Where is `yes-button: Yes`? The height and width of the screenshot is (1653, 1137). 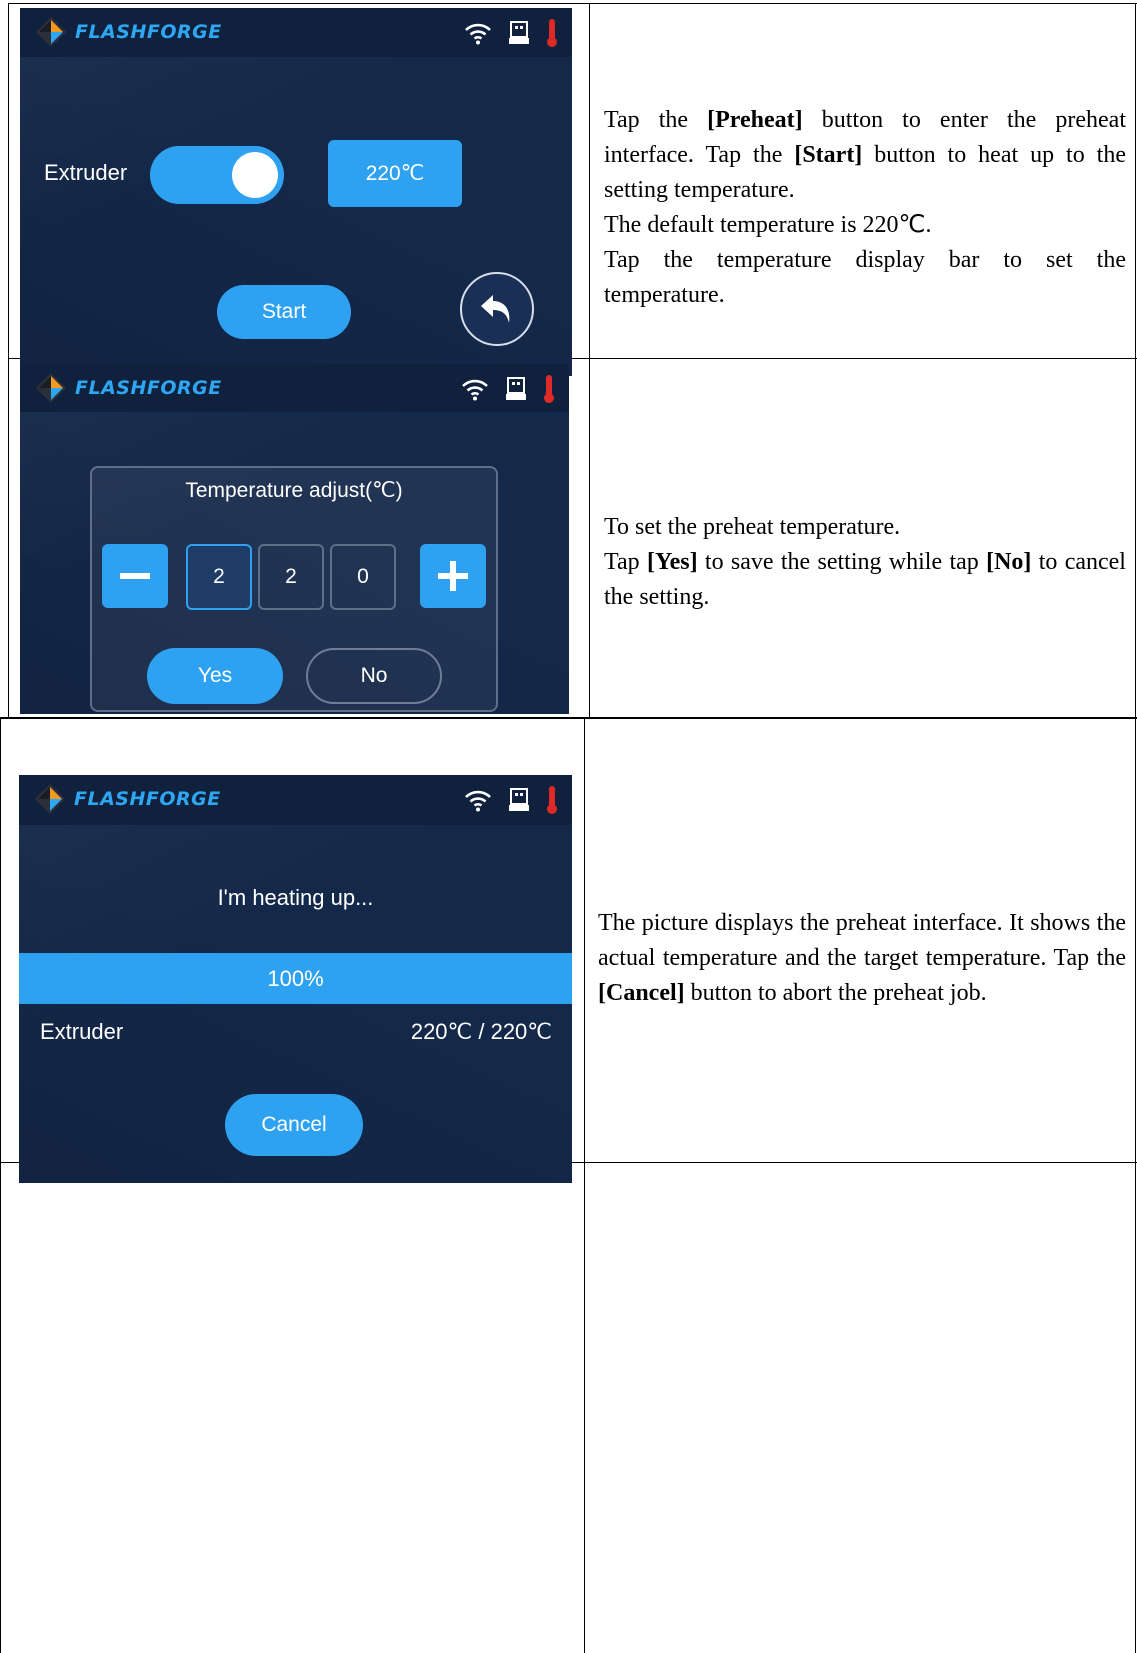
yes-button: Yes is located at coordinates (215, 676).